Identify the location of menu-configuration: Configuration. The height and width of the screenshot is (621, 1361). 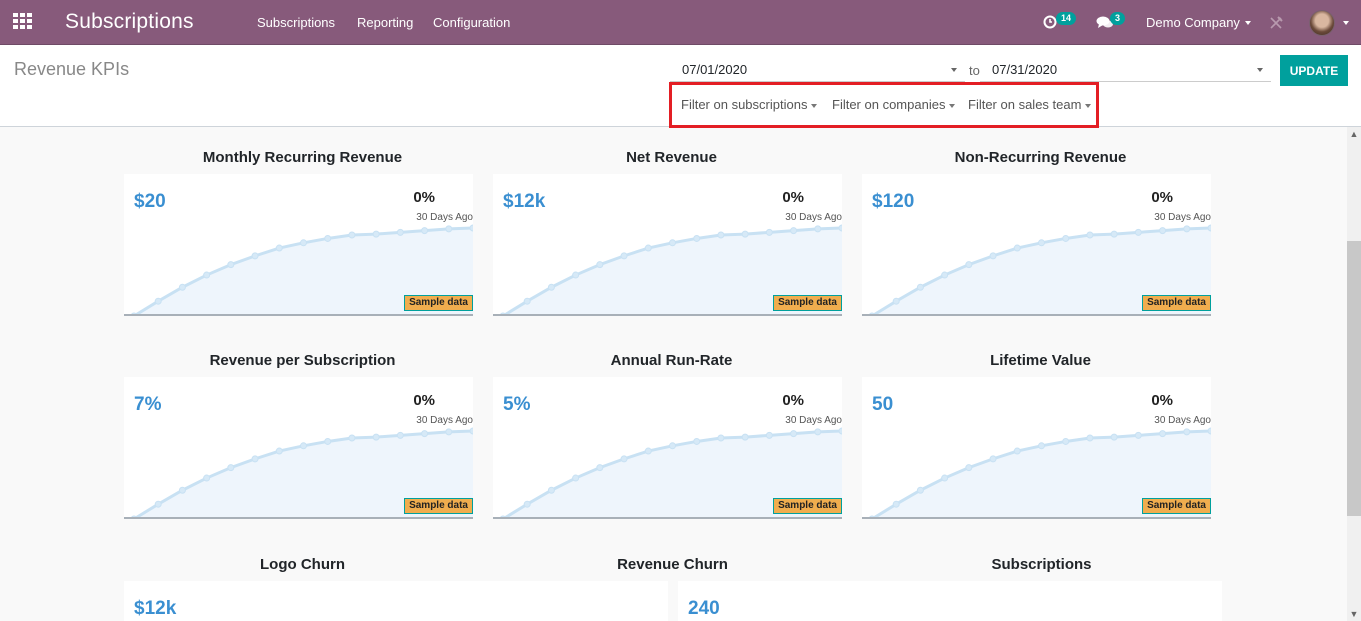
(471, 22).